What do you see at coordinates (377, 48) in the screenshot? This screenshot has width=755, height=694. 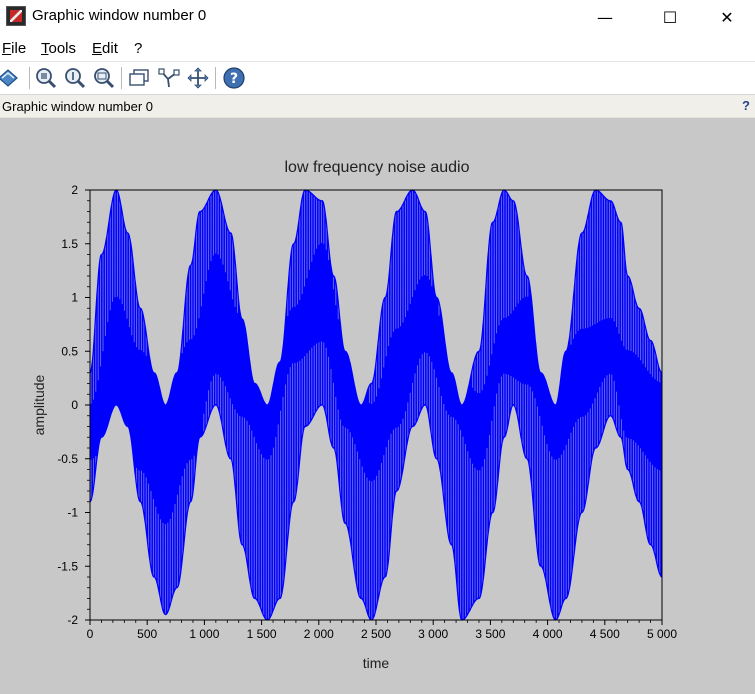 I see `menu-bar: File Tools Edit ?` at bounding box center [377, 48].